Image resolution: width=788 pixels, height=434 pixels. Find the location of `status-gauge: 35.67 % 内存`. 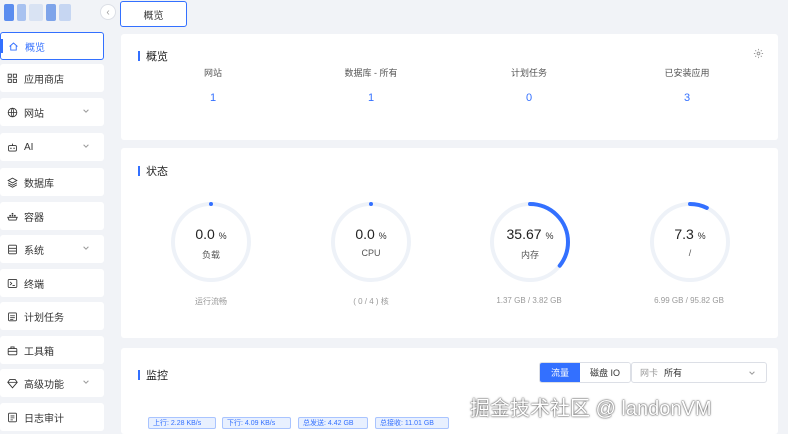

status-gauge: 35.67 % 内存 is located at coordinates (530, 242).